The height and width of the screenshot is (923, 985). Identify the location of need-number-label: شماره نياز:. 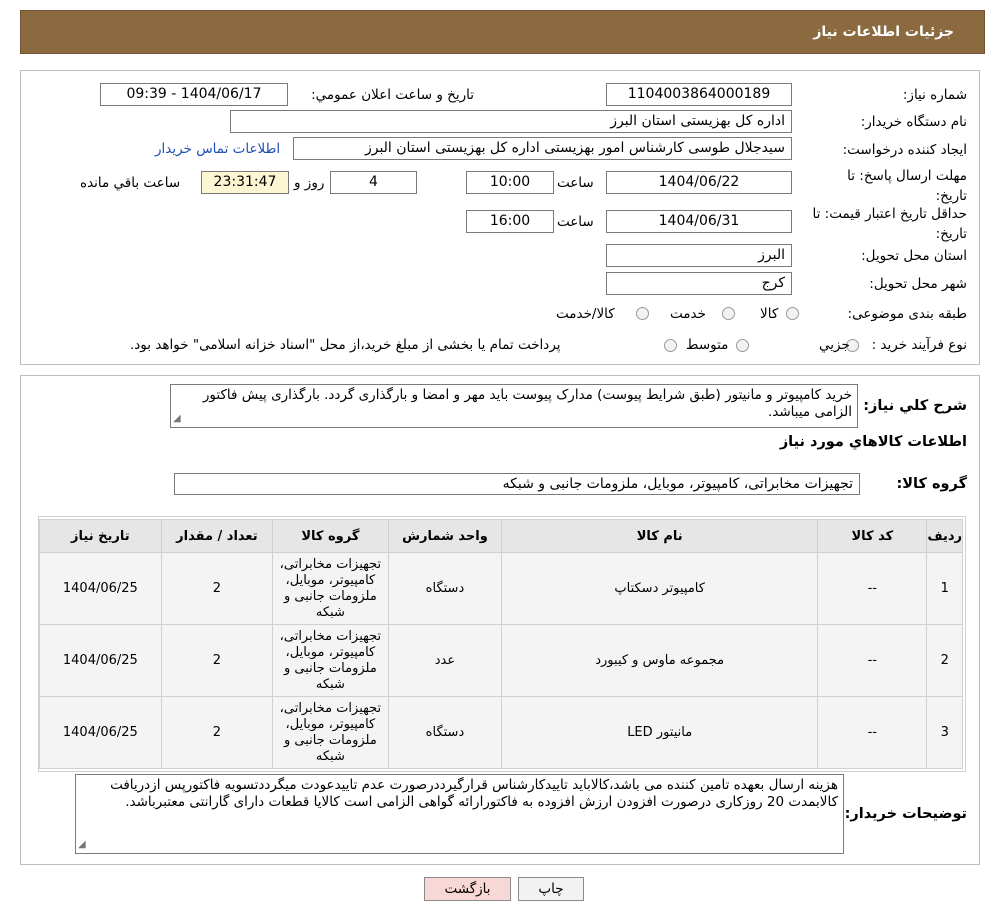
(934, 95).